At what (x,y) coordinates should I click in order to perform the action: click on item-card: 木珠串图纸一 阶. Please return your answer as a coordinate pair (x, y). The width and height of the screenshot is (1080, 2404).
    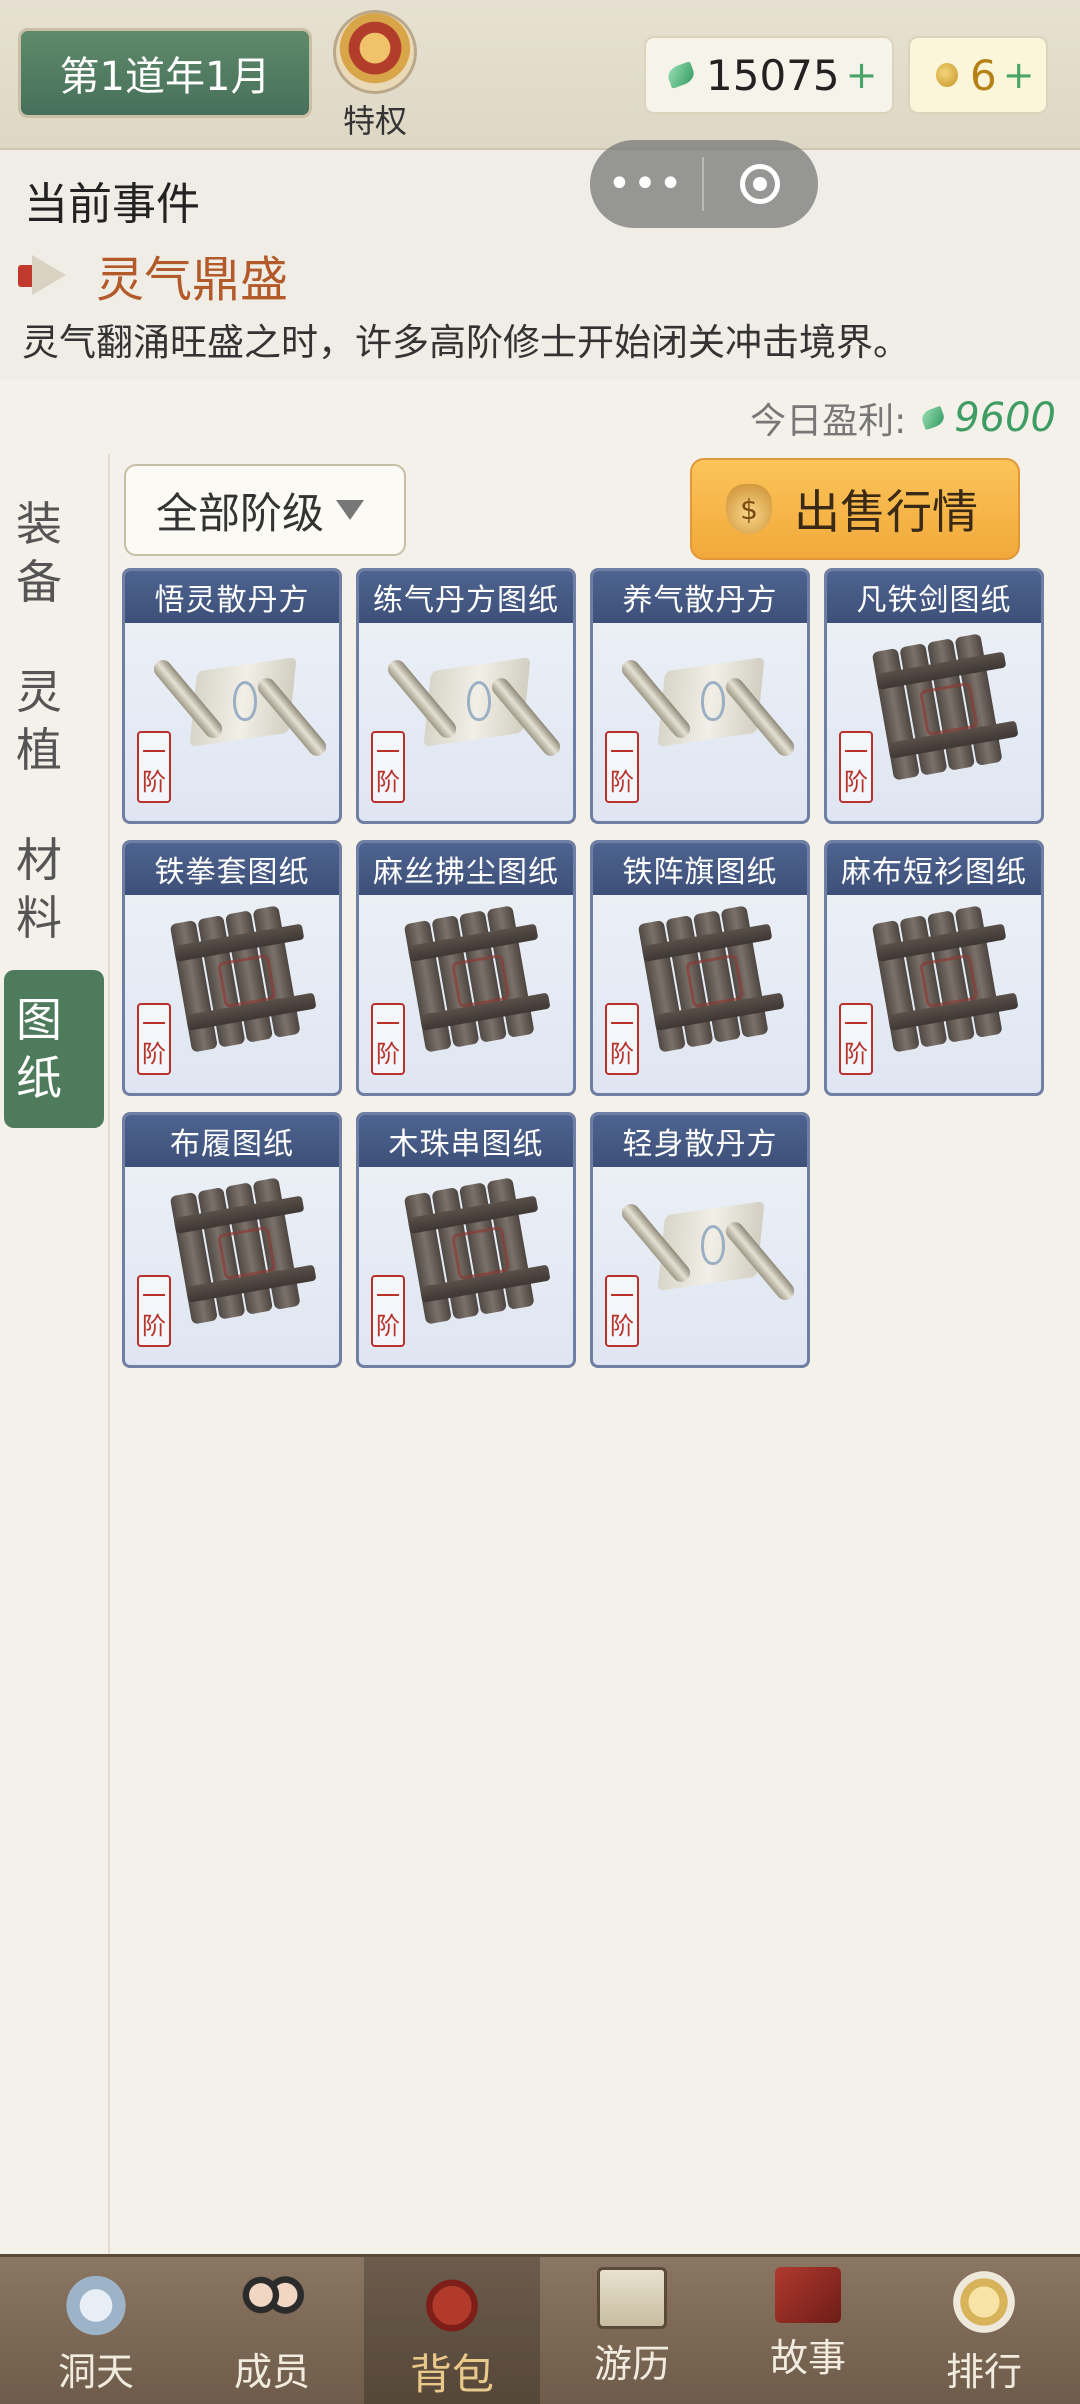
    Looking at the image, I should click on (466, 1240).